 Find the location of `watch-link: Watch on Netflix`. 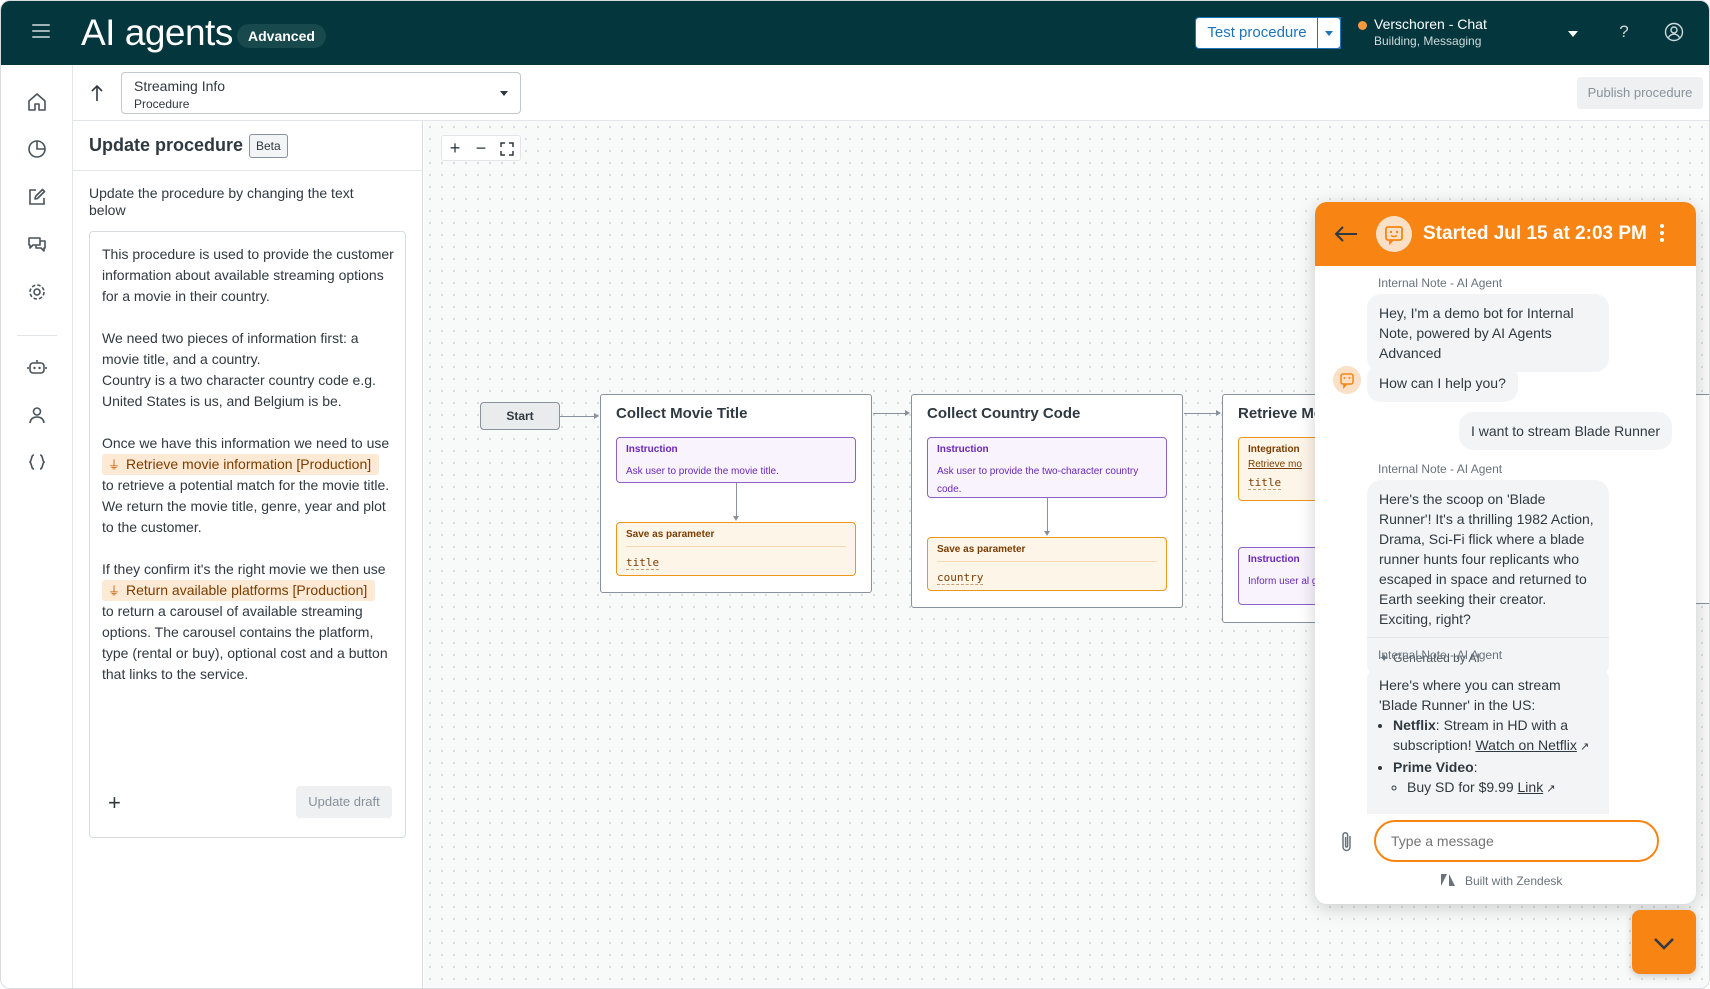

watch-link: Watch on Netflix is located at coordinates (1525, 745).